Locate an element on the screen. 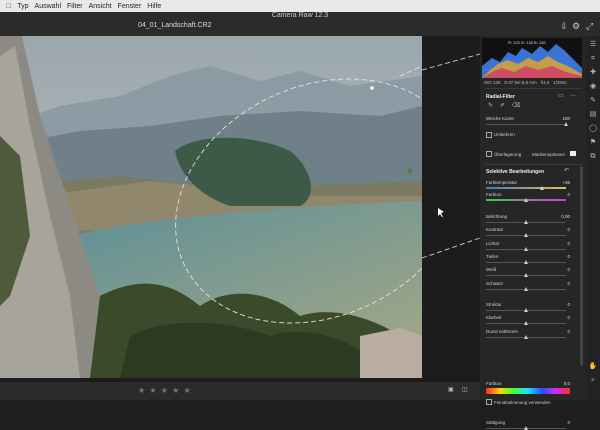 Image resolution: width=600 pixels, height=430 pixels. menu-item-typ: Typ is located at coordinates (22, 6).